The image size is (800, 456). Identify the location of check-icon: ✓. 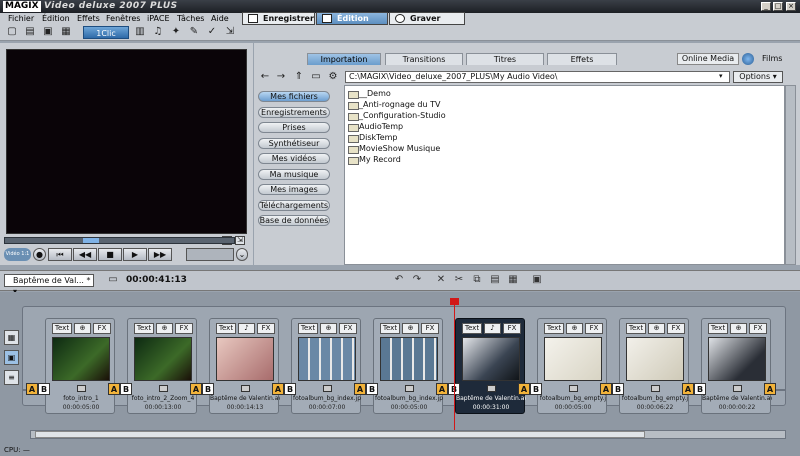
(212, 32).